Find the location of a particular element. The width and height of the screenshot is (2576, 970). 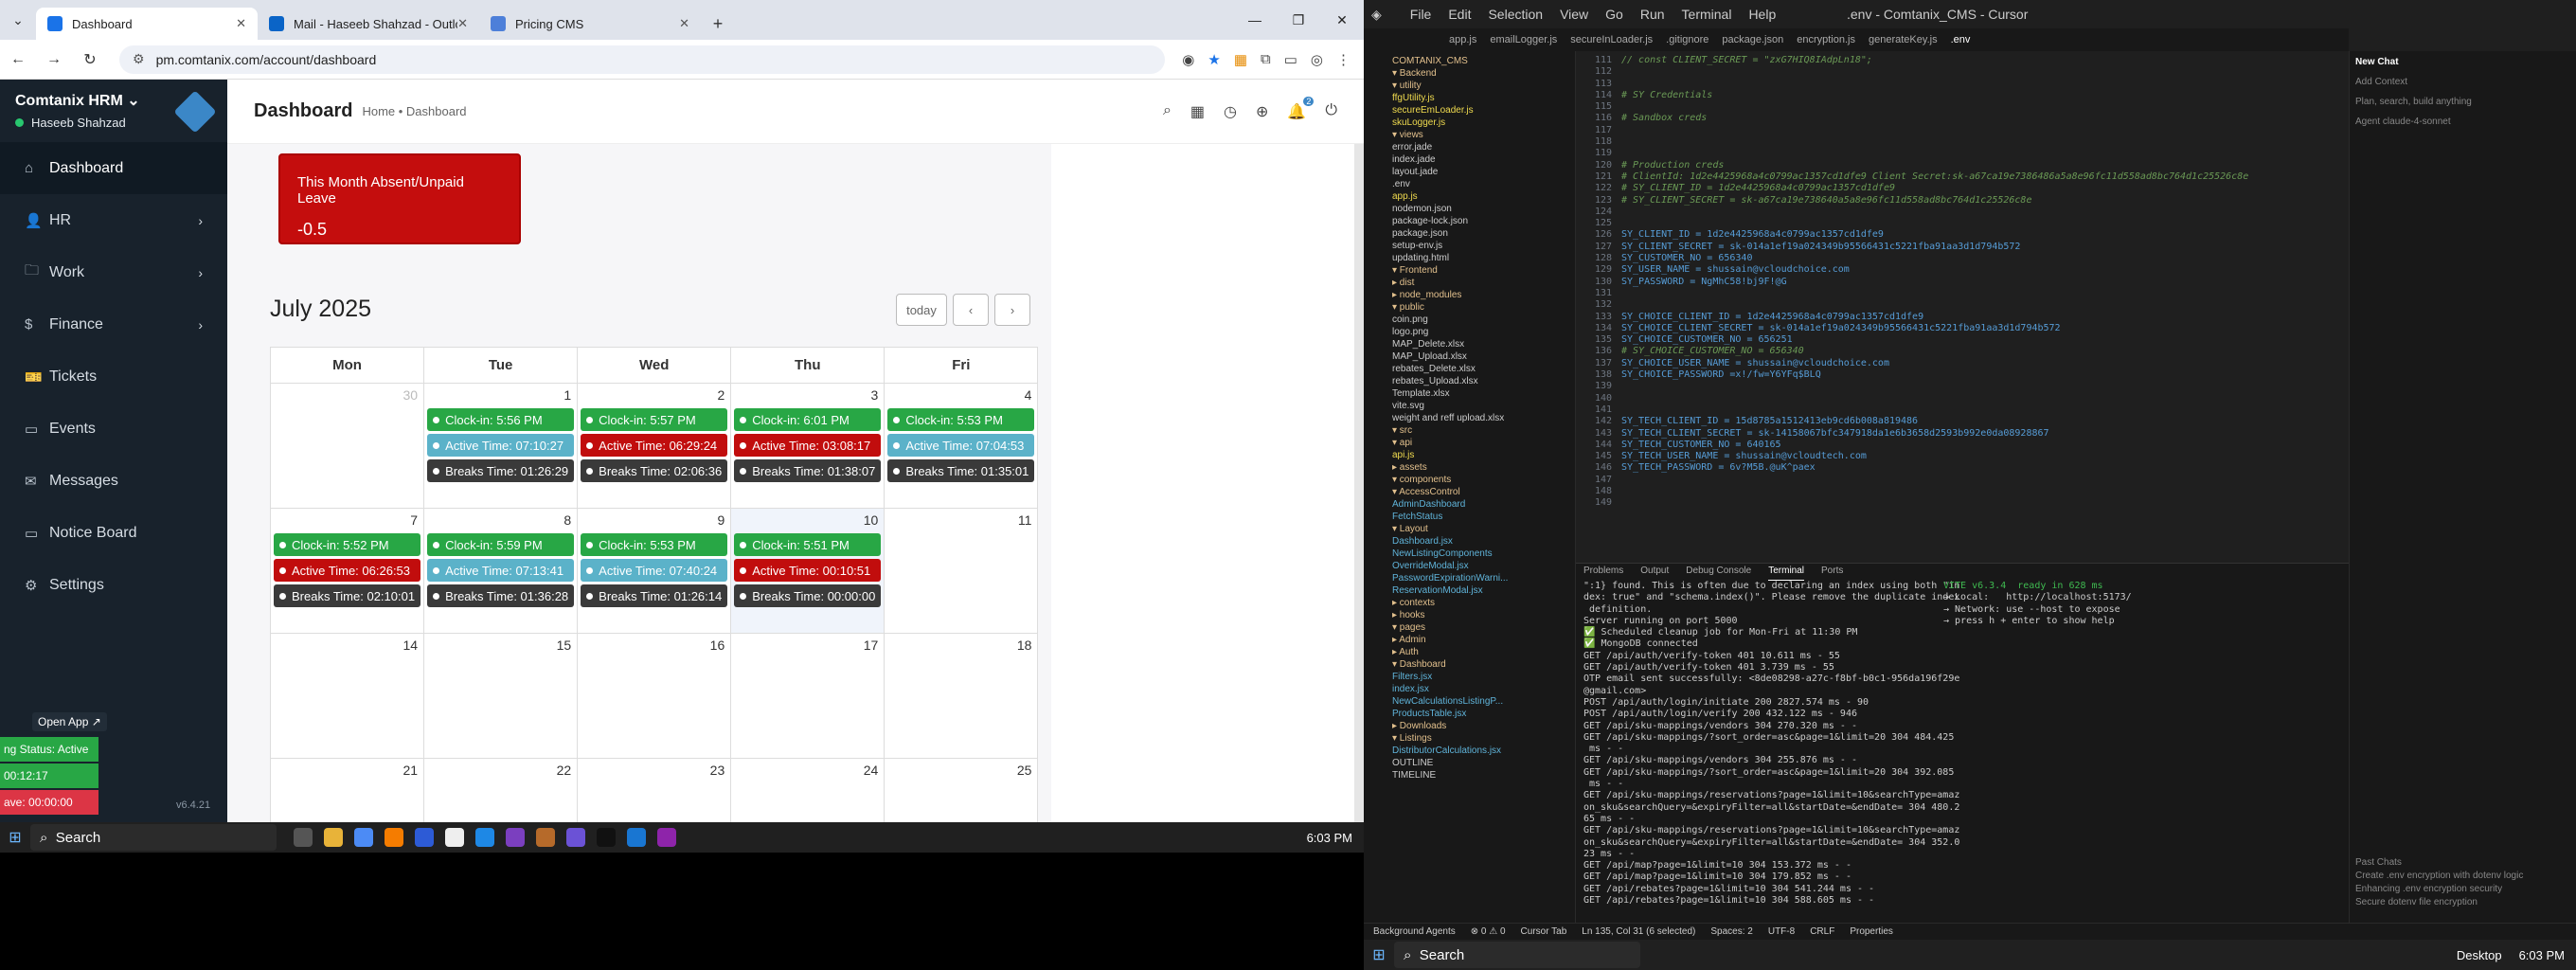

explorer-item: COMTANIX_CMS is located at coordinates (1480, 61).